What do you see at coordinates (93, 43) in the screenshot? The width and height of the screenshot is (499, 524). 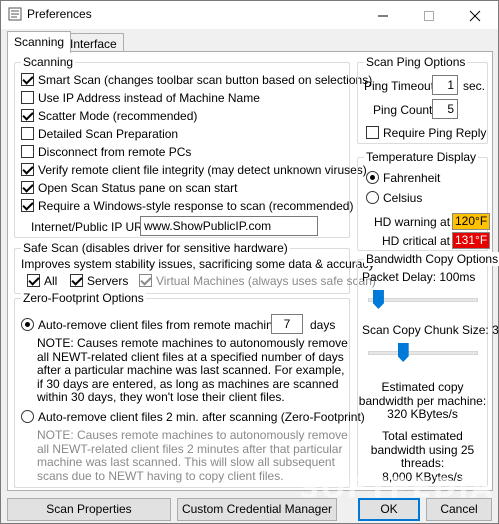 I see `tab-interface: Interface` at bounding box center [93, 43].